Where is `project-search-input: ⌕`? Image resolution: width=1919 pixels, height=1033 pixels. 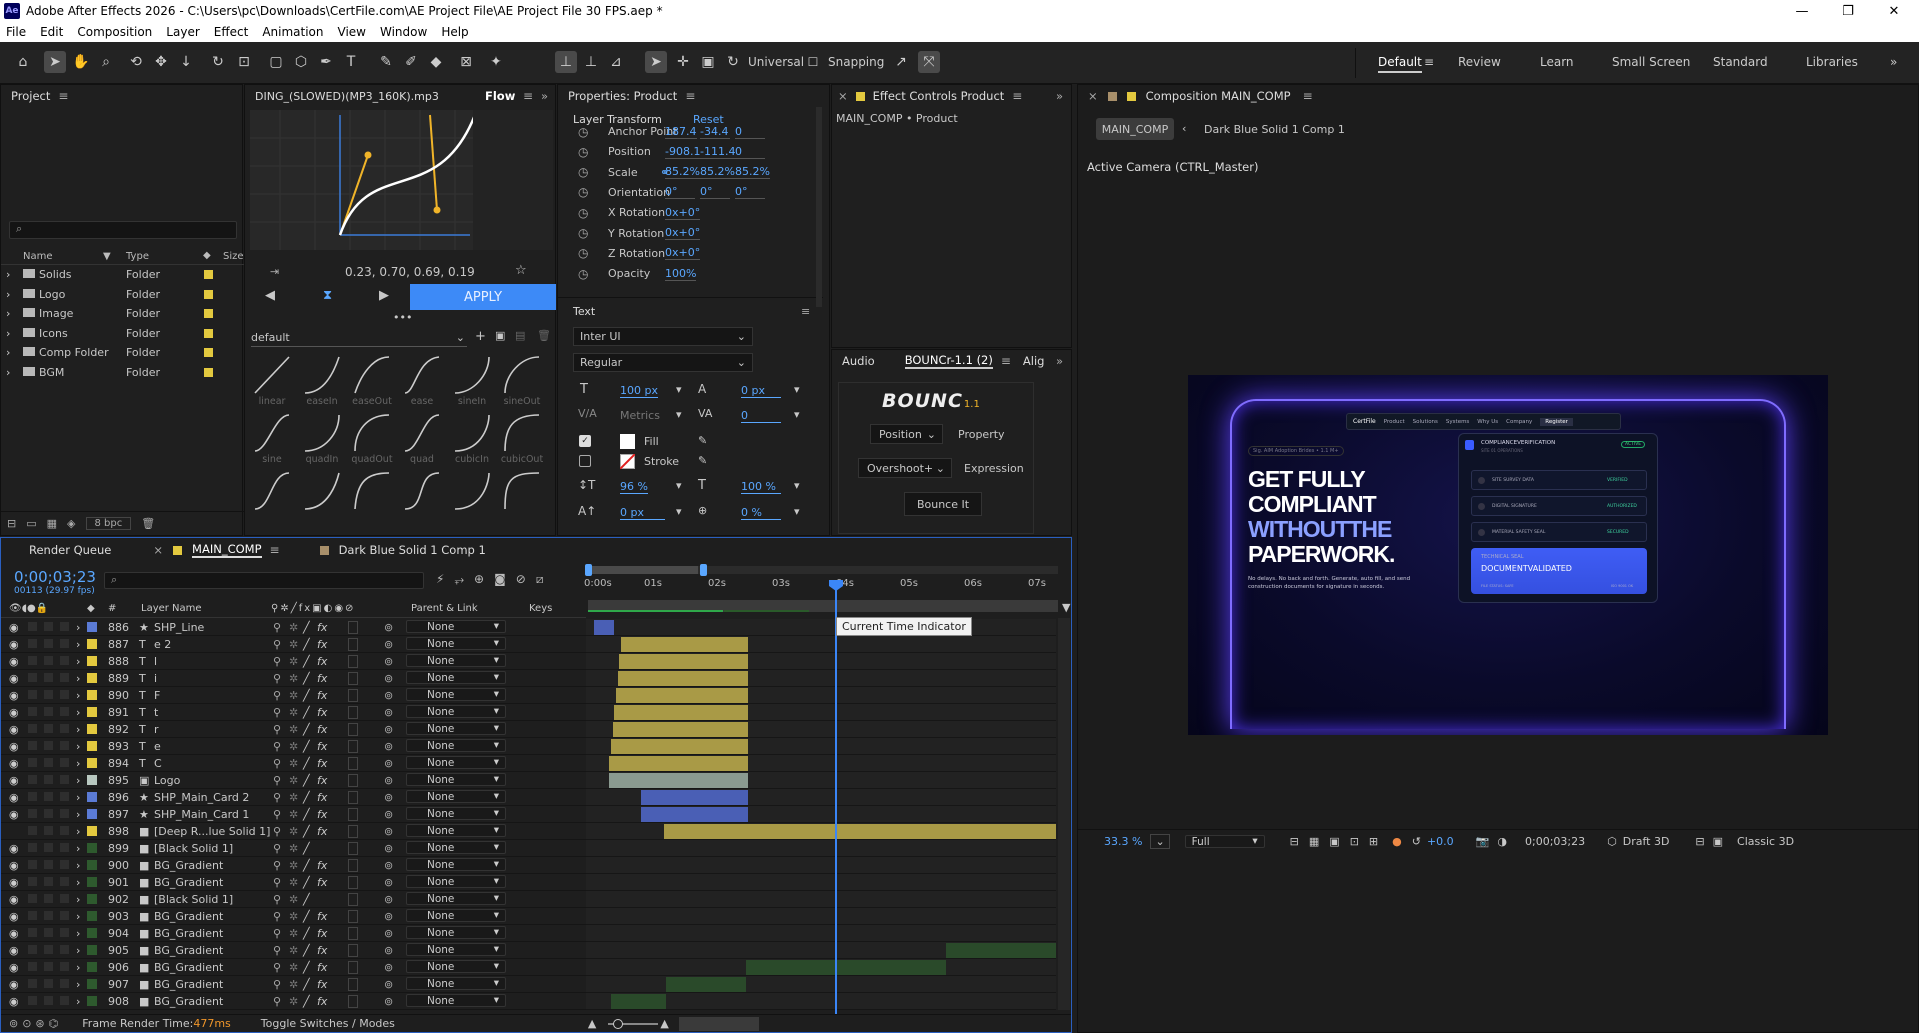
project-search-input: ⌕ is located at coordinates (123, 230).